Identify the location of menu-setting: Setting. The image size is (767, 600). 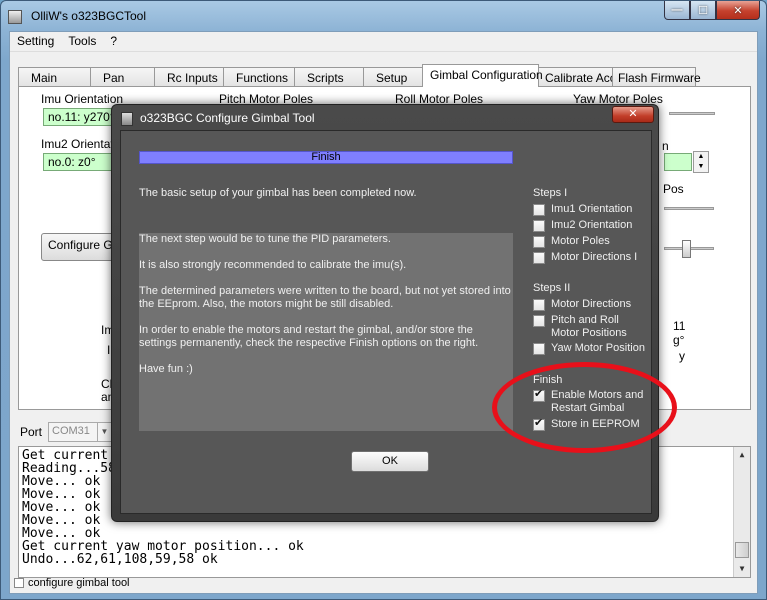
(35, 41).